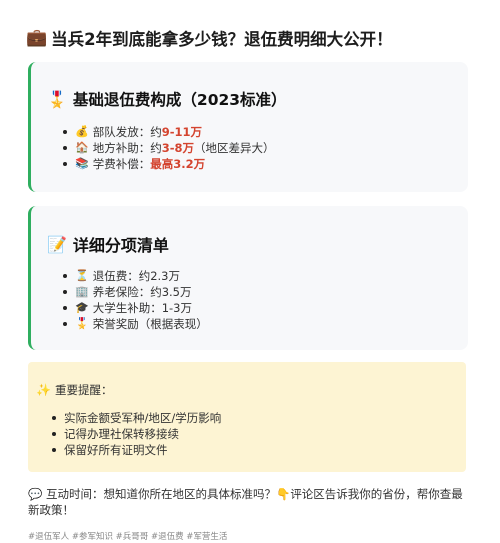 The width and height of the screenshot is (500, 543). I want to click on list-item: 🎓 大学生补助：1-3万, so click(135, 308).